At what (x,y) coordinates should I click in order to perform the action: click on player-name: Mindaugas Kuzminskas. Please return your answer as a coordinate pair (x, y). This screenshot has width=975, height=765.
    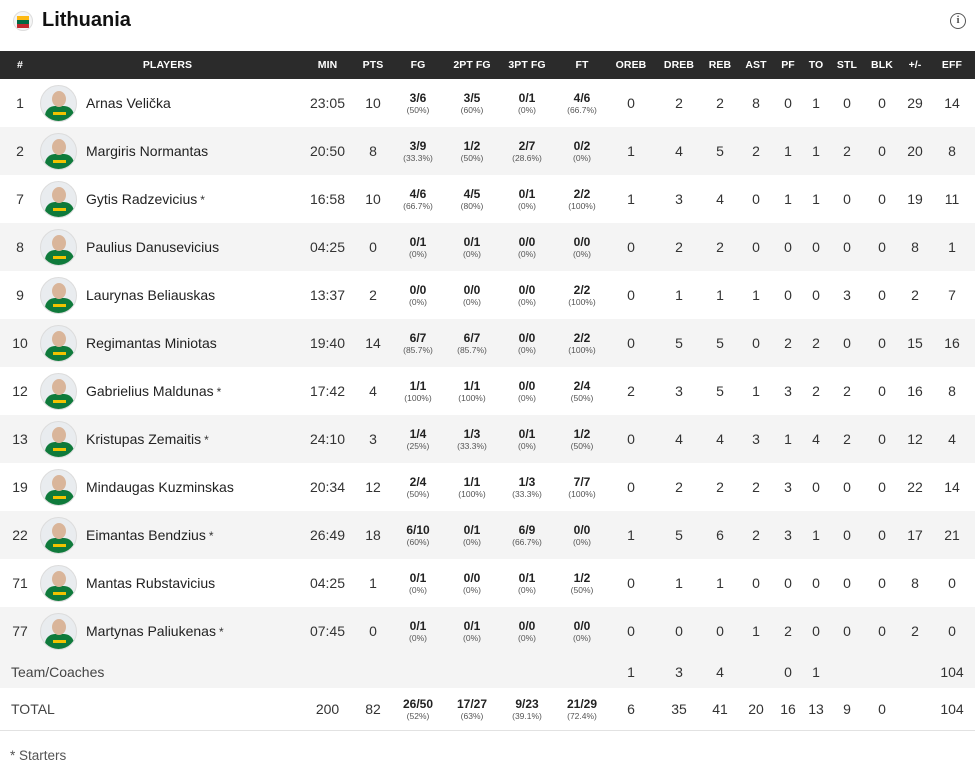
    Looking at the image, I should click on (161, 487).